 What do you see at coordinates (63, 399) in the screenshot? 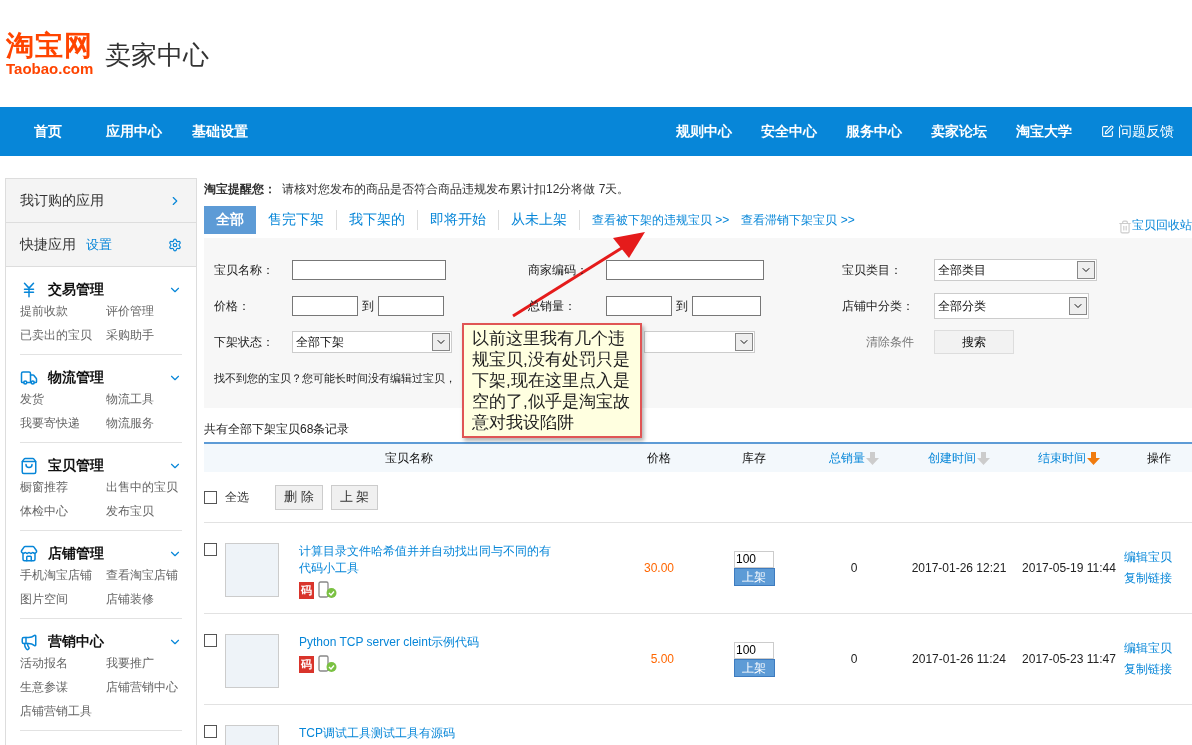
I see `sidebar-link: 发货` at bounding box center [63, 399].